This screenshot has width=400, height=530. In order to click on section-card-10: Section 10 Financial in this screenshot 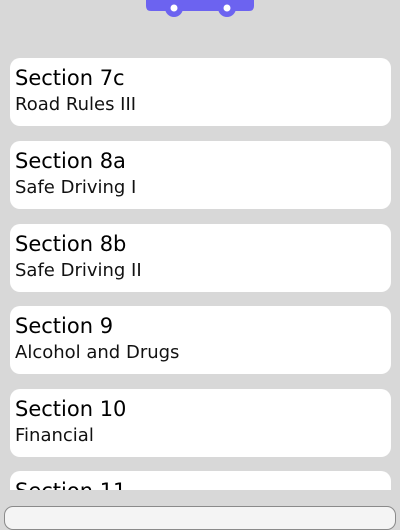, I will do `click(200, 423)`.